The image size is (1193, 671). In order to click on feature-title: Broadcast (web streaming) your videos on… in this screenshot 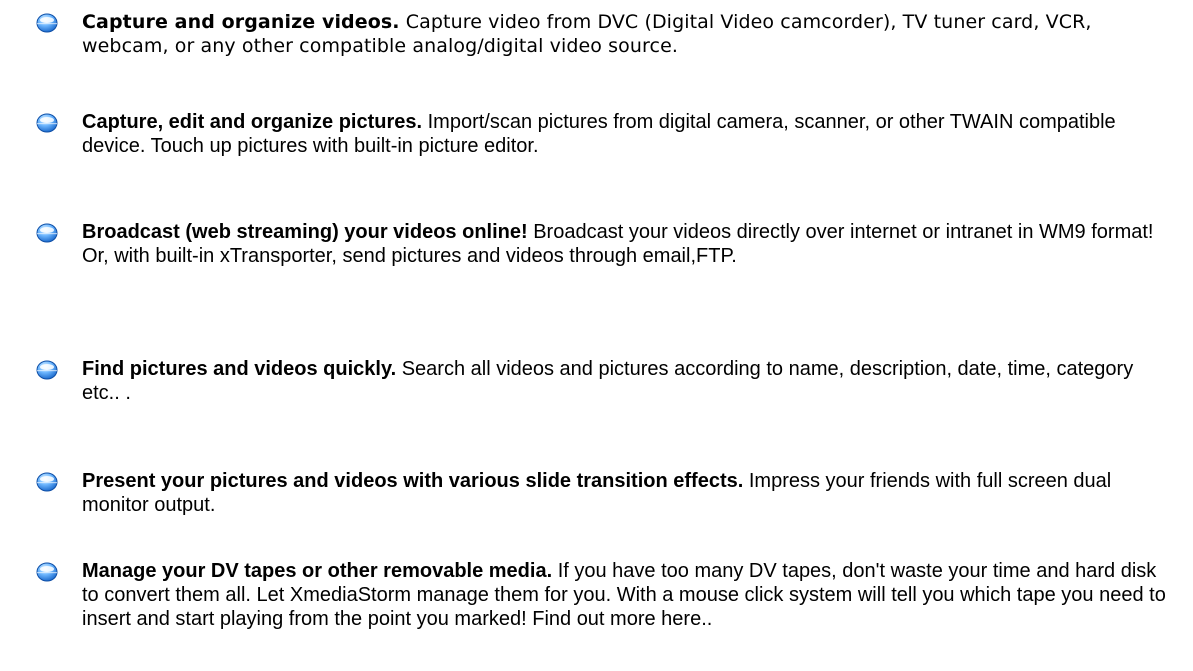, I will do `click(305, 232)`.